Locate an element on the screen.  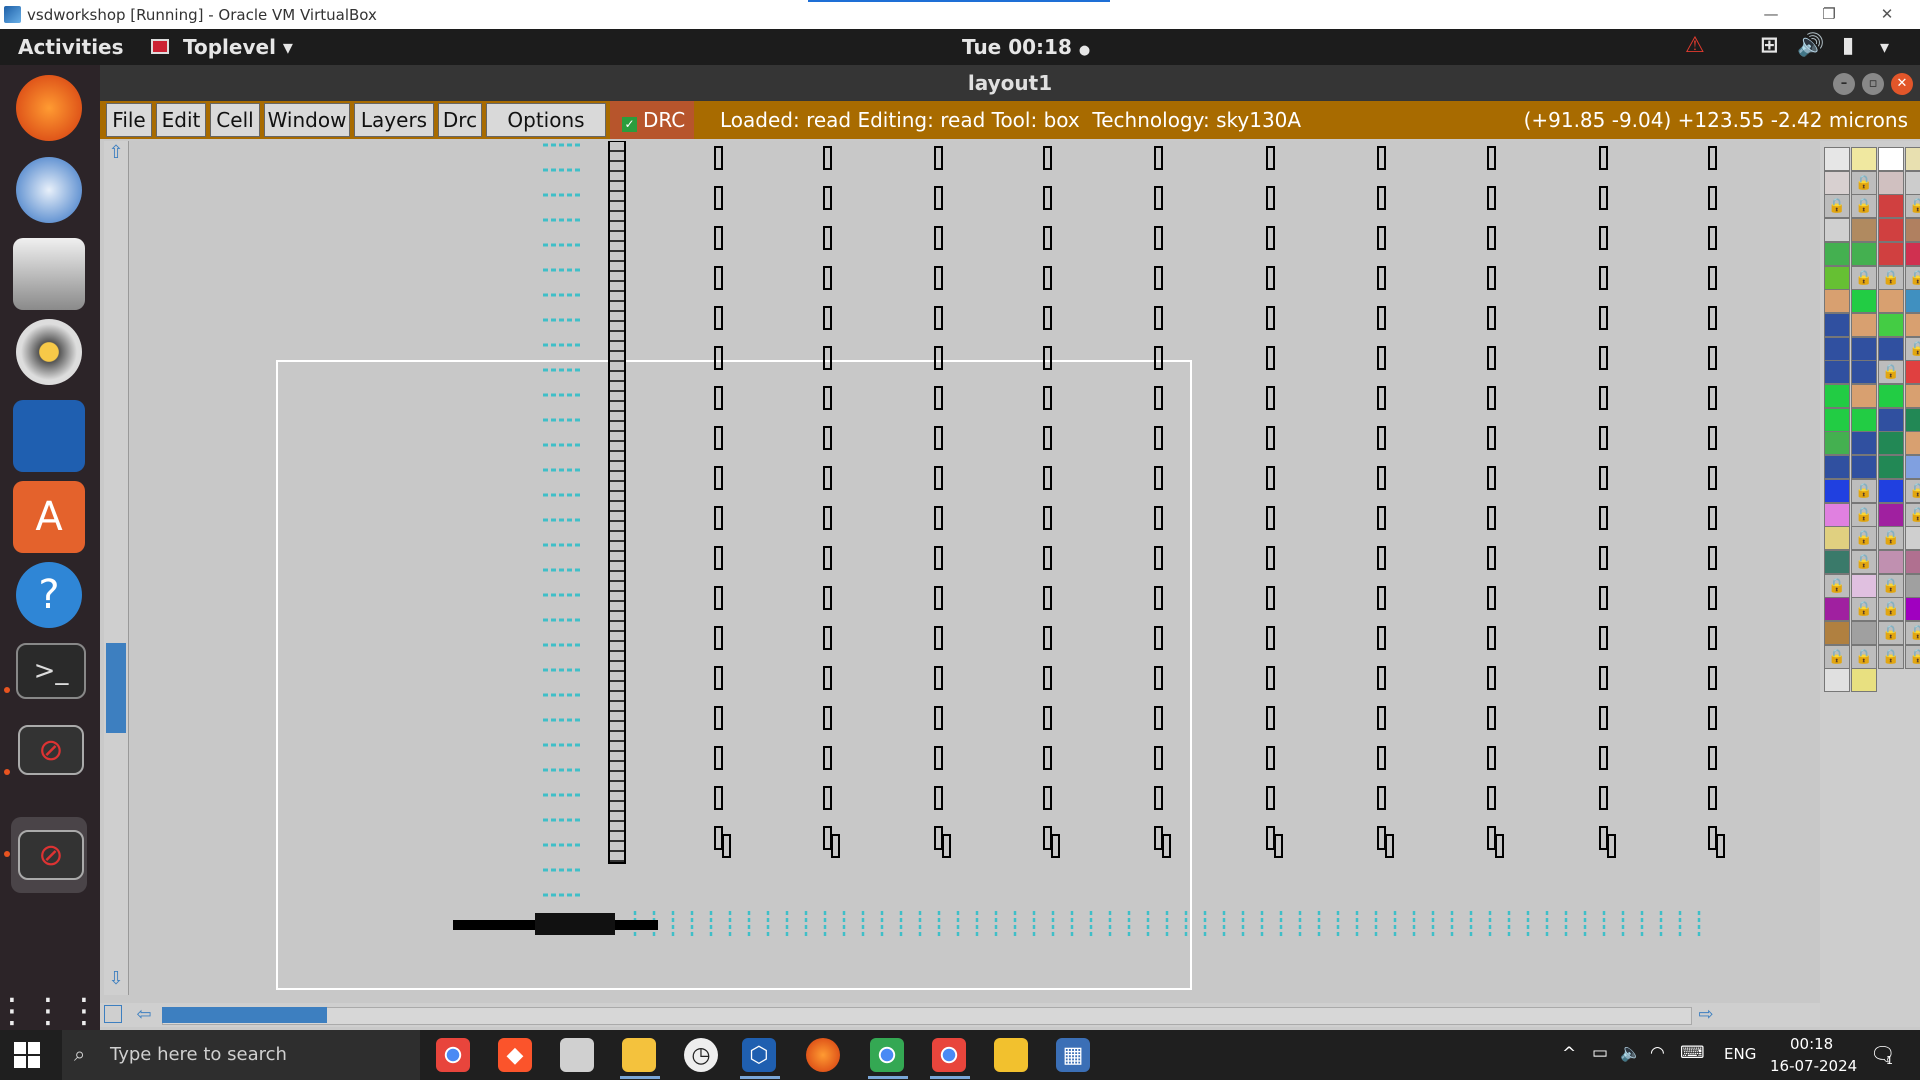
scroll-up-arrow-icon: ⇧ is located at coordinates (116, 153).